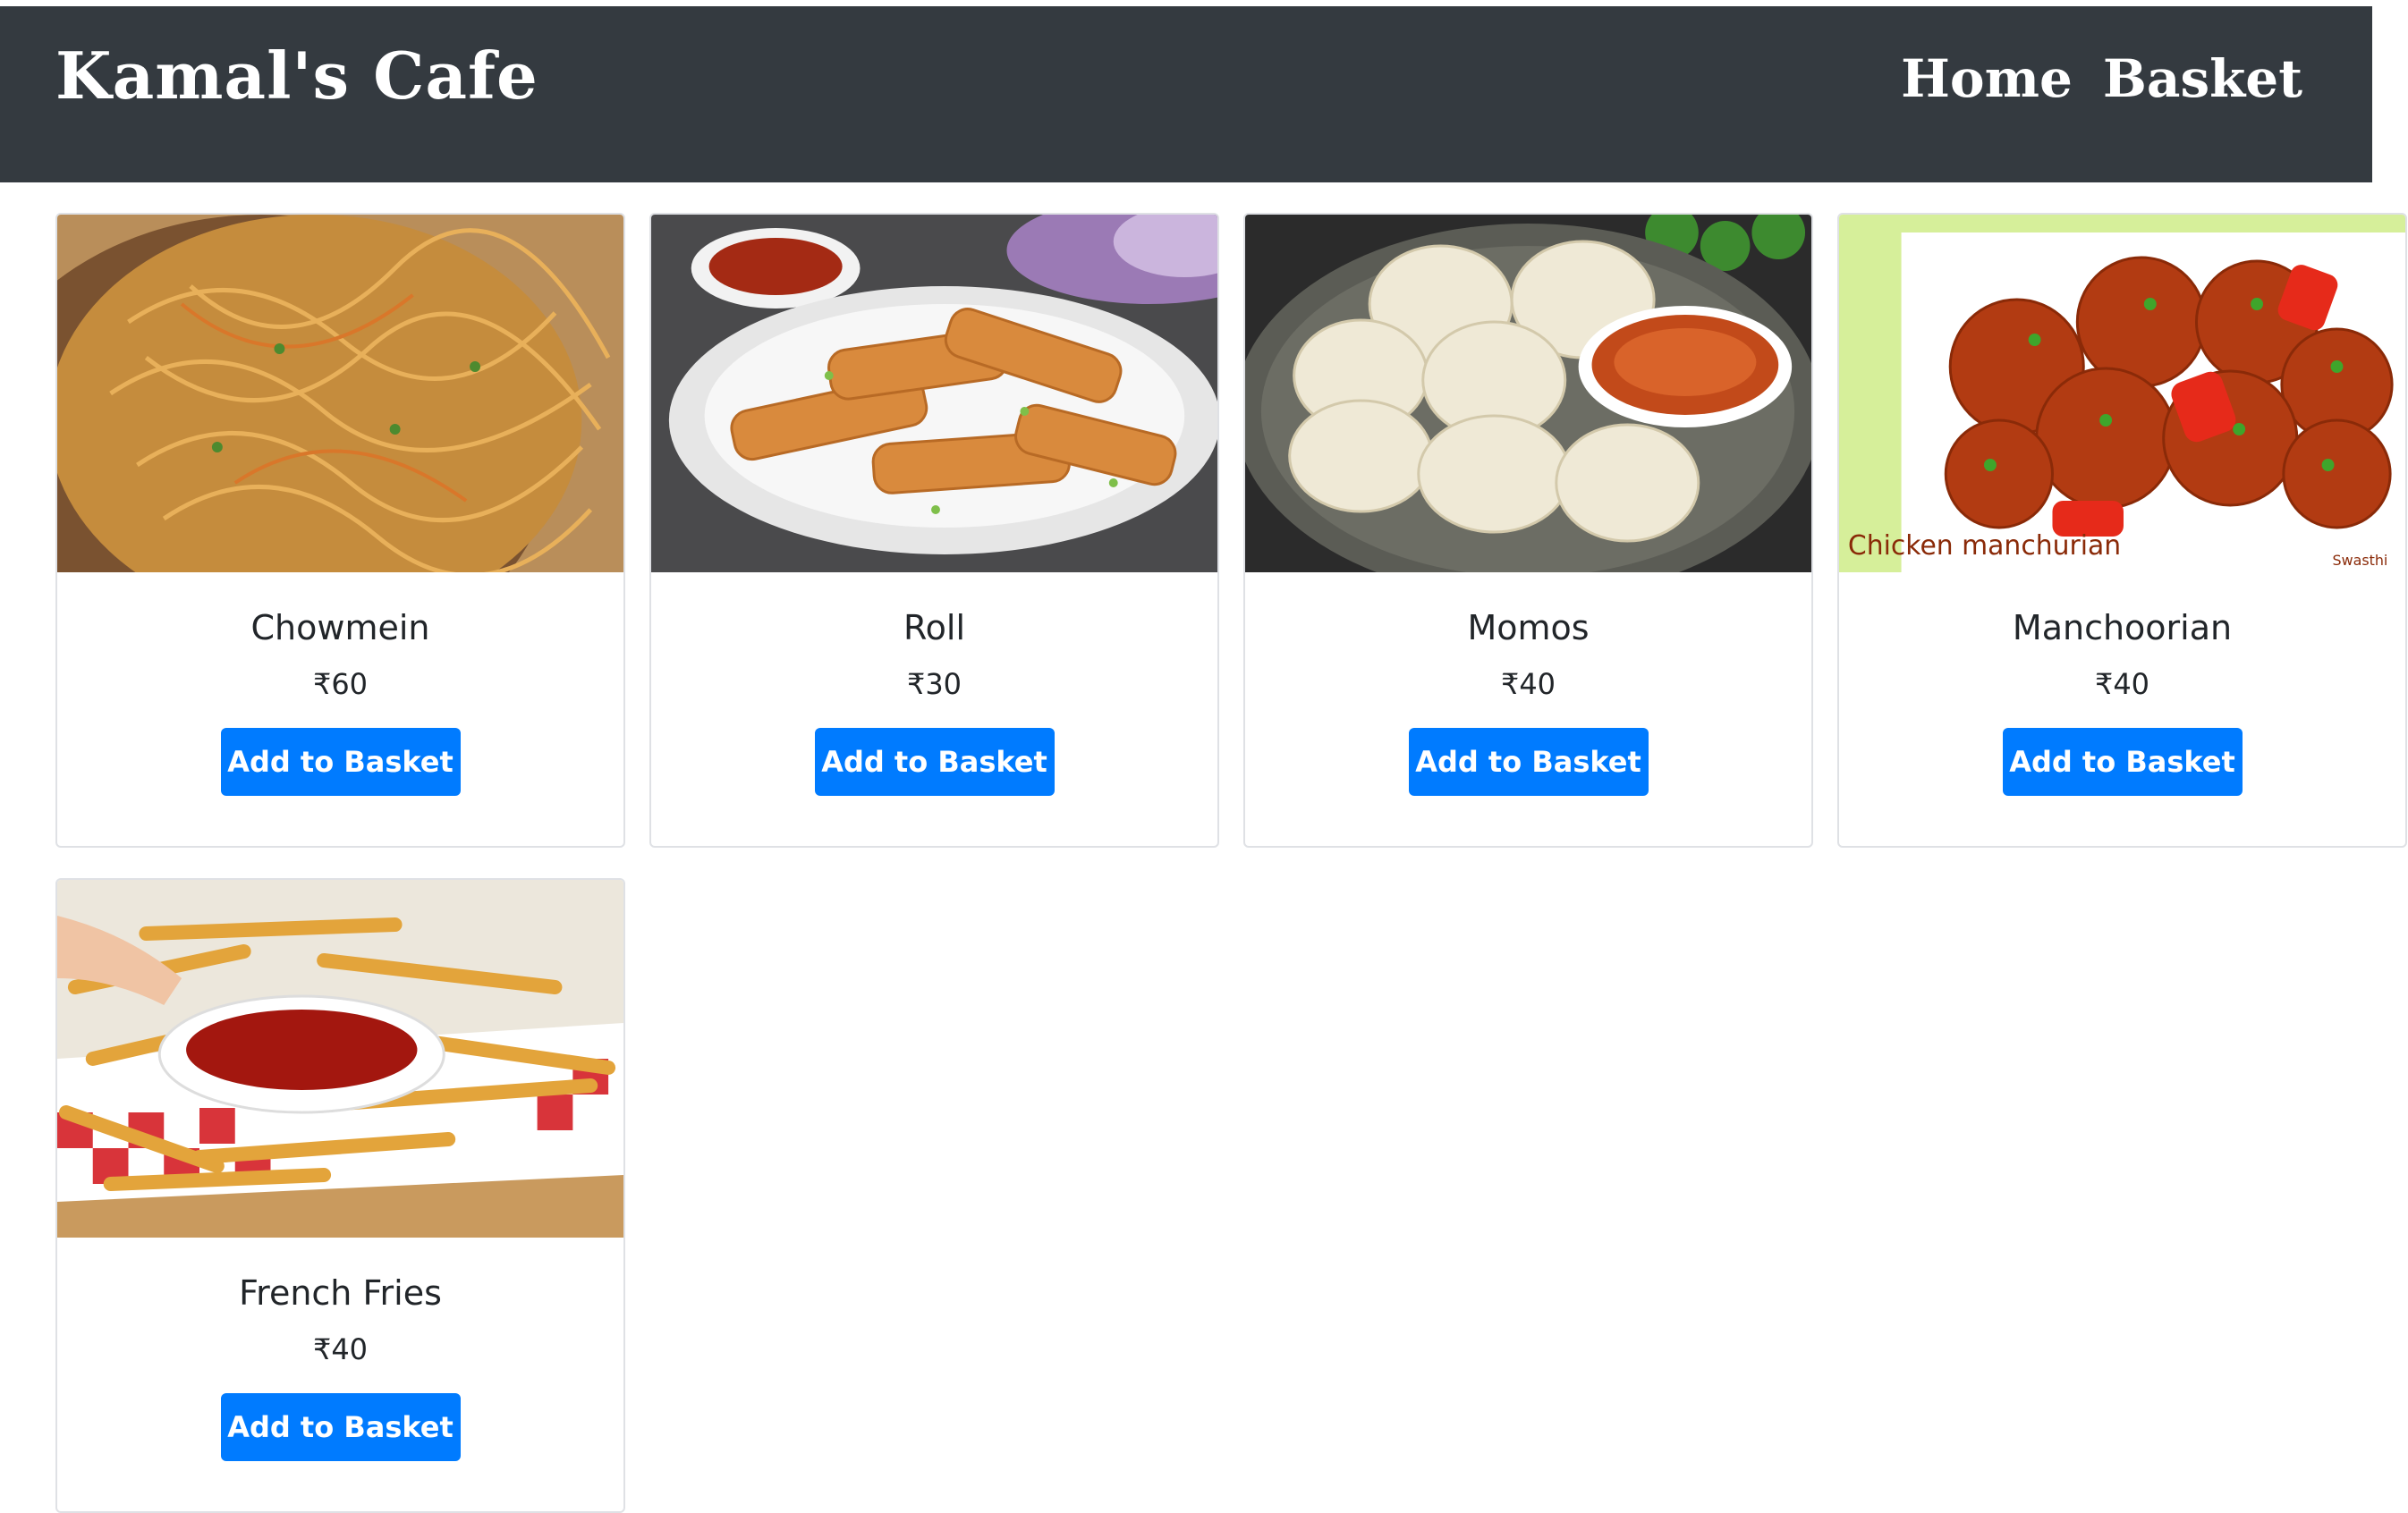  Describe the element at coordinates (340, 1059) in the screenshot. I see `french-fries-image` at that location.